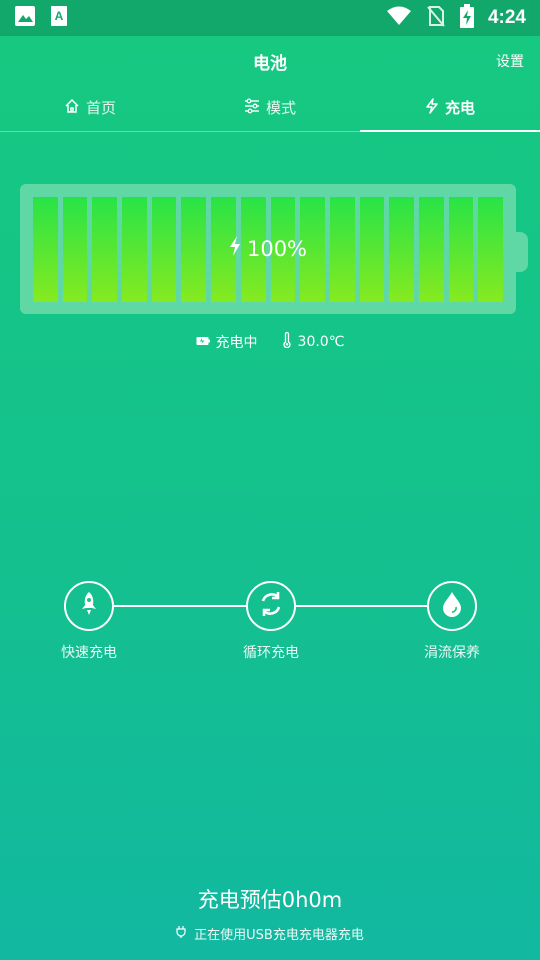 Image resolution: width=540 pixels, height=960 pixels. I want to click on plug-icon, so click(181, 933).